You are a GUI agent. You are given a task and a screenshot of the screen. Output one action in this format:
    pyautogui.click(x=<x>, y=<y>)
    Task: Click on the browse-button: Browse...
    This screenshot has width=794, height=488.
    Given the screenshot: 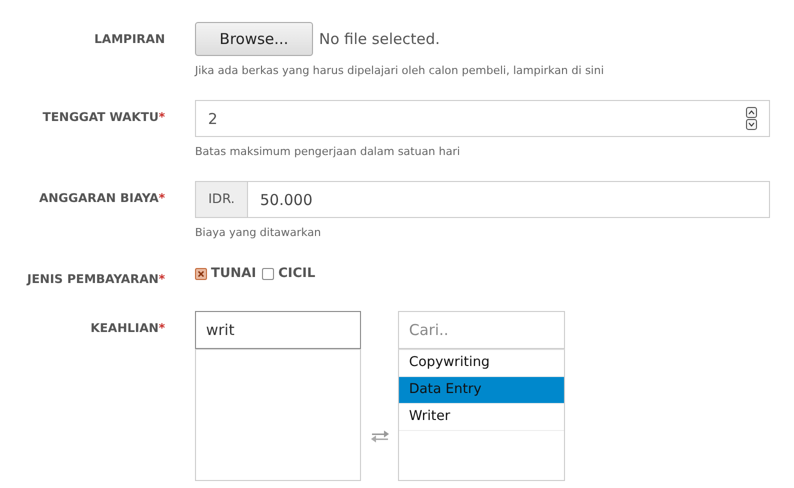 What is the action you would take?
    pyautogui.click(x=254, y=39)
    